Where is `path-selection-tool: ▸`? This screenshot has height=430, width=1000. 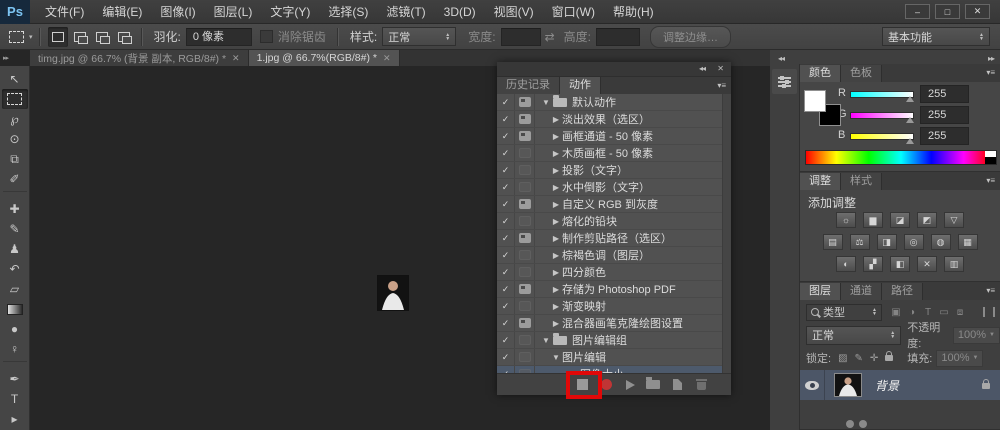
path-selection-tool: ▸ is located at coordinates (15, 419).